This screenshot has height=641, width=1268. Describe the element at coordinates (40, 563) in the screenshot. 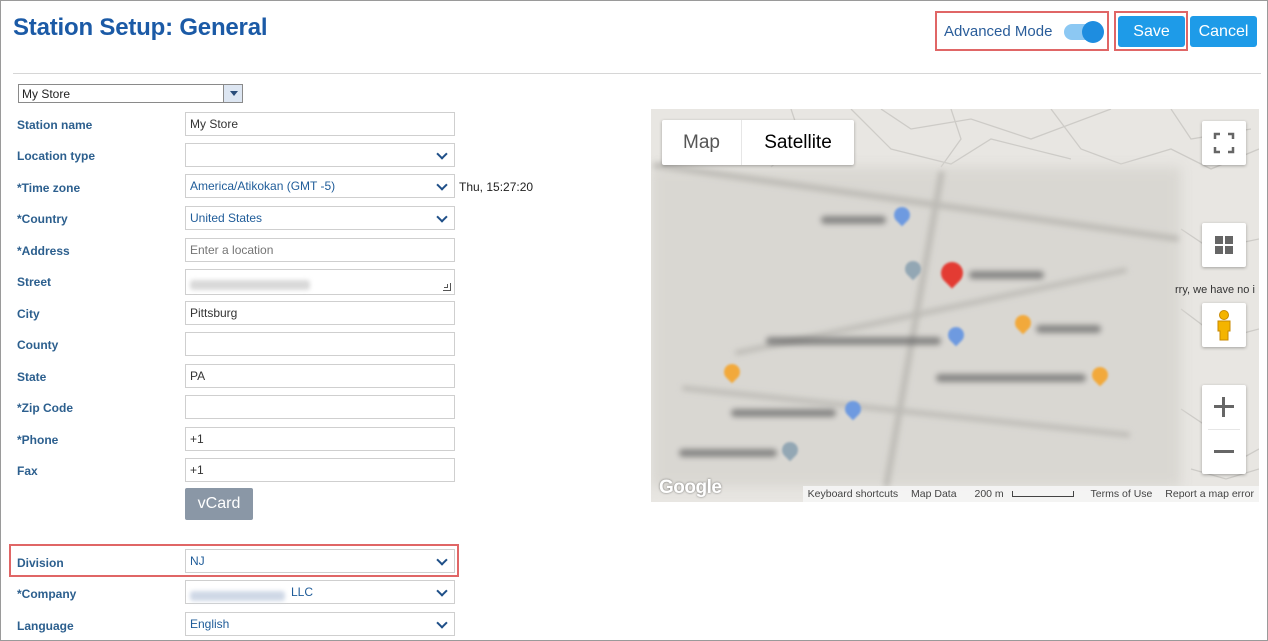

I see `division-label: Division` at that location.